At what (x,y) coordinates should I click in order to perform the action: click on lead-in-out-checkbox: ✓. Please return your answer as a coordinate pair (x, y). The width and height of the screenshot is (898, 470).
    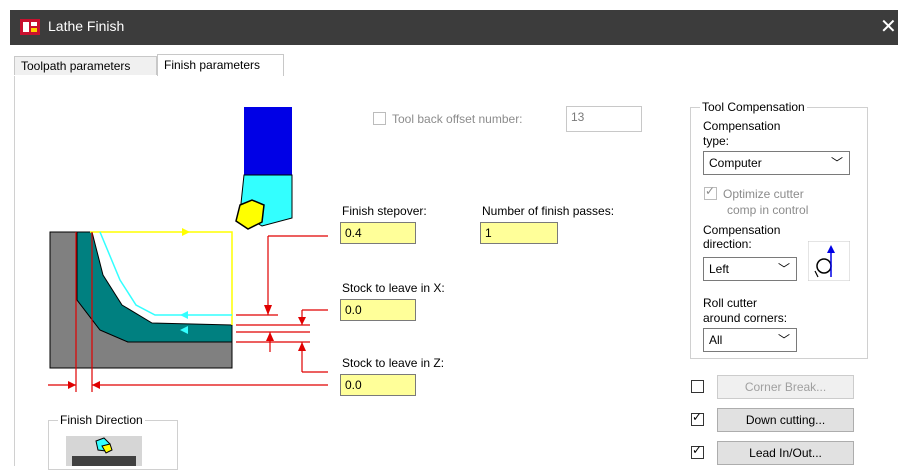
    Looking at the image, I should click on (697, 451).